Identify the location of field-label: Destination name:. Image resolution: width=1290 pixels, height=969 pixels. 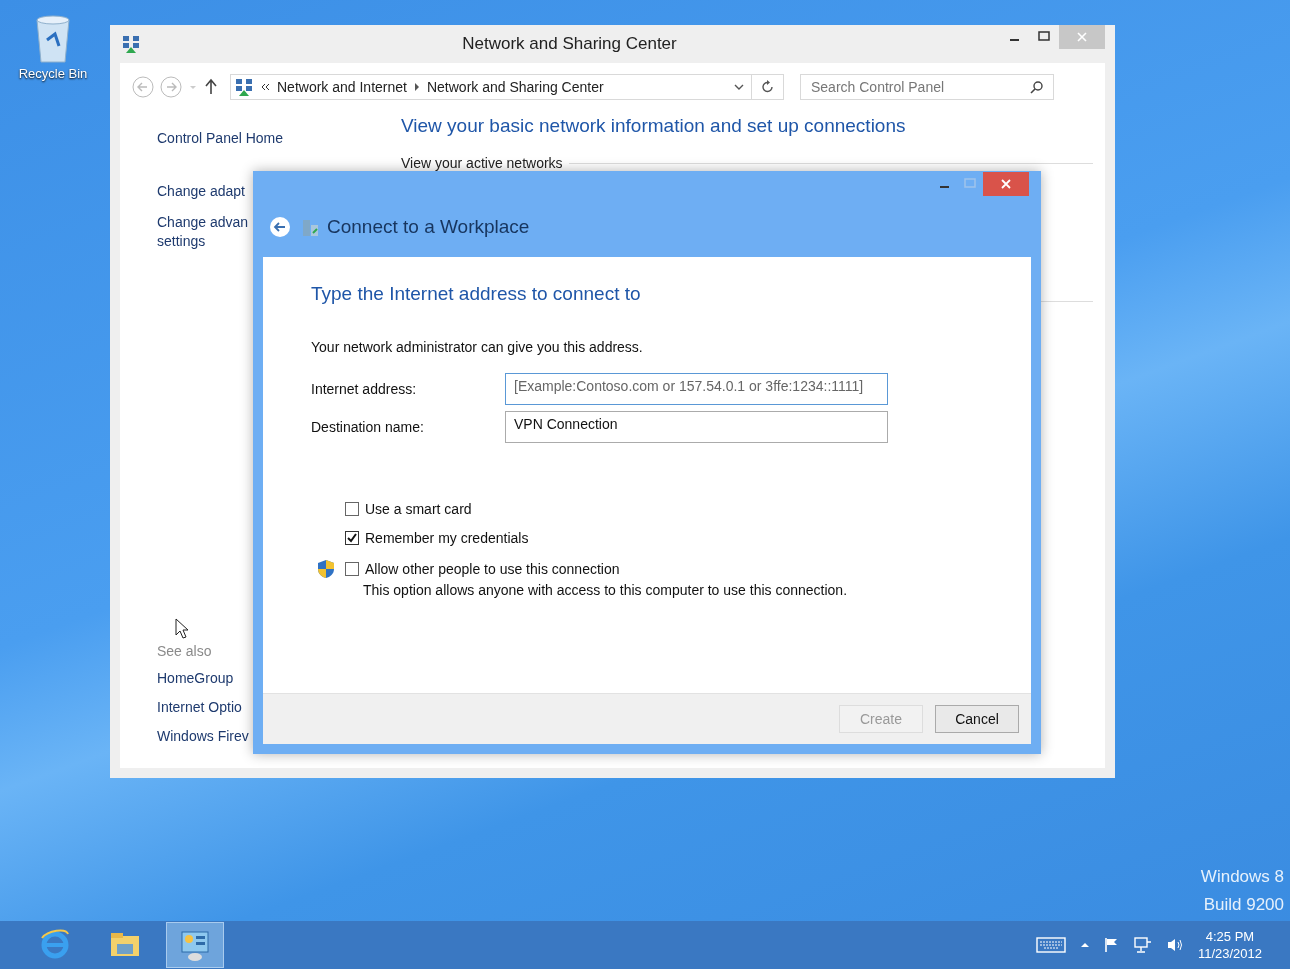
(368, 427).